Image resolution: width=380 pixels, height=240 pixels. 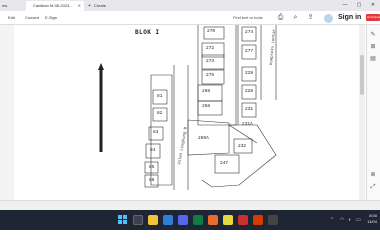 I want to click on search-taskbar-icon, so click(x=138, y=220).